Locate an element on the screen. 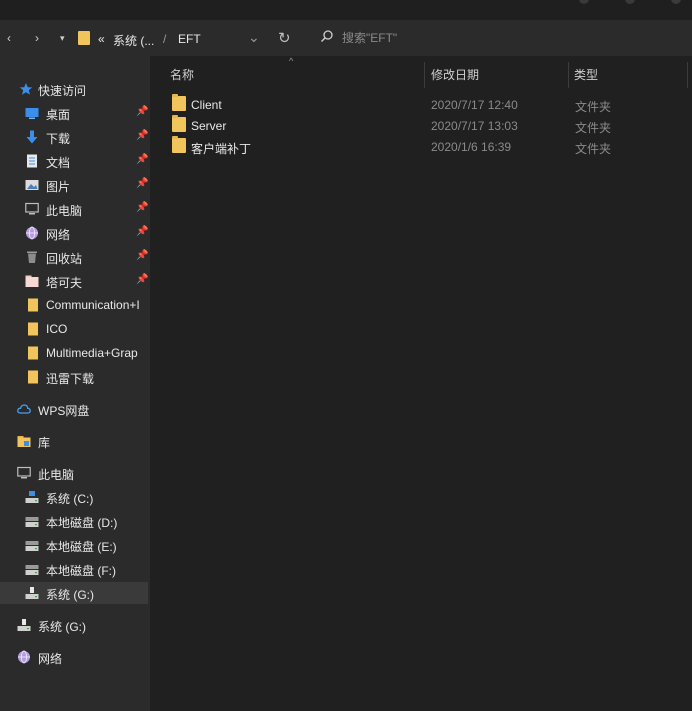 The width and height of the screenshot is (692, 711). sidebar-item-ico: ICO is located at coordinates (74, 329).